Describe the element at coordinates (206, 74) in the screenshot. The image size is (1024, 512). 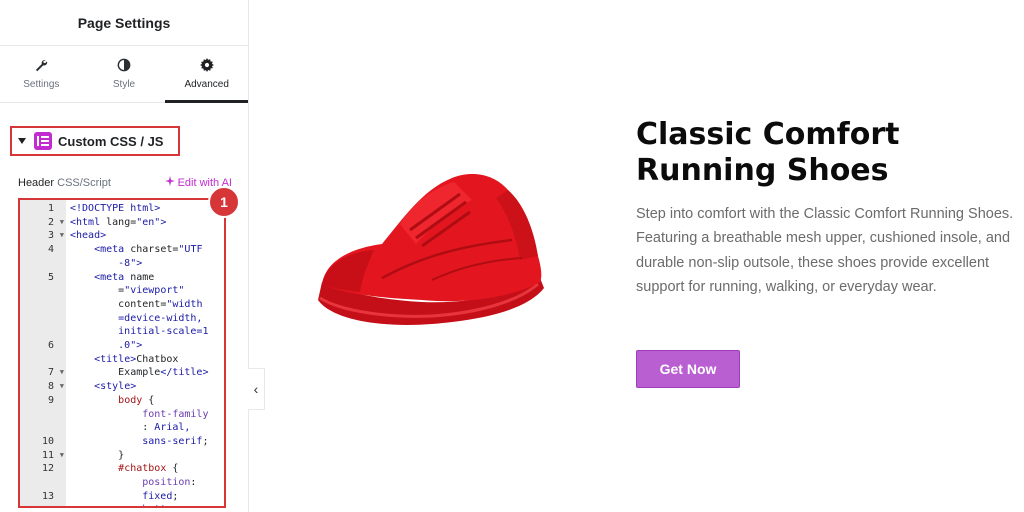
I see `tab-advanced: Advanced` at that location.